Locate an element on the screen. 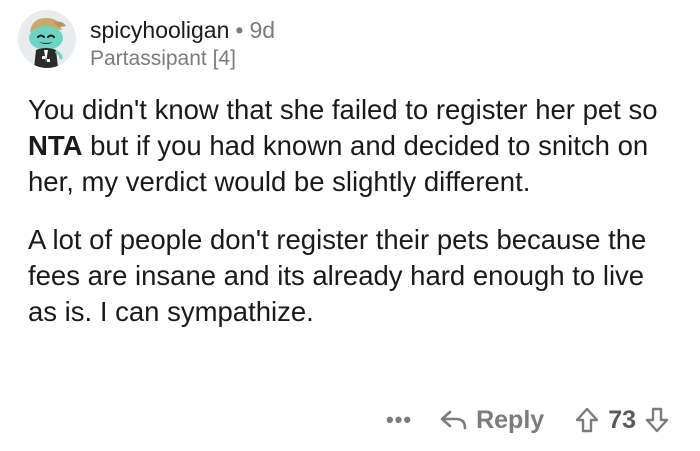  snoo-avatar-icon is located at coordinates (47, 39).